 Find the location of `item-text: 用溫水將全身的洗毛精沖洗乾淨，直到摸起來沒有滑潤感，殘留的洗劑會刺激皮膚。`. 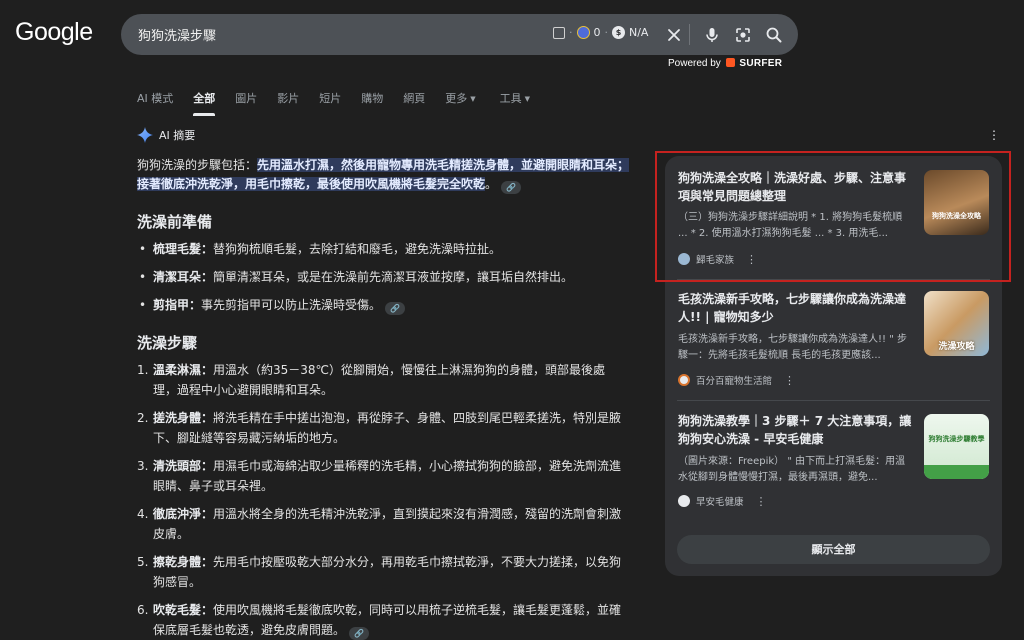

item-text: 用溫水將全身的洗毛精沖洗乾淨，直到摸起來沒有滑潤感，殘留的洗劑會刺激皮膚。 is located at coordinates (387, 524).